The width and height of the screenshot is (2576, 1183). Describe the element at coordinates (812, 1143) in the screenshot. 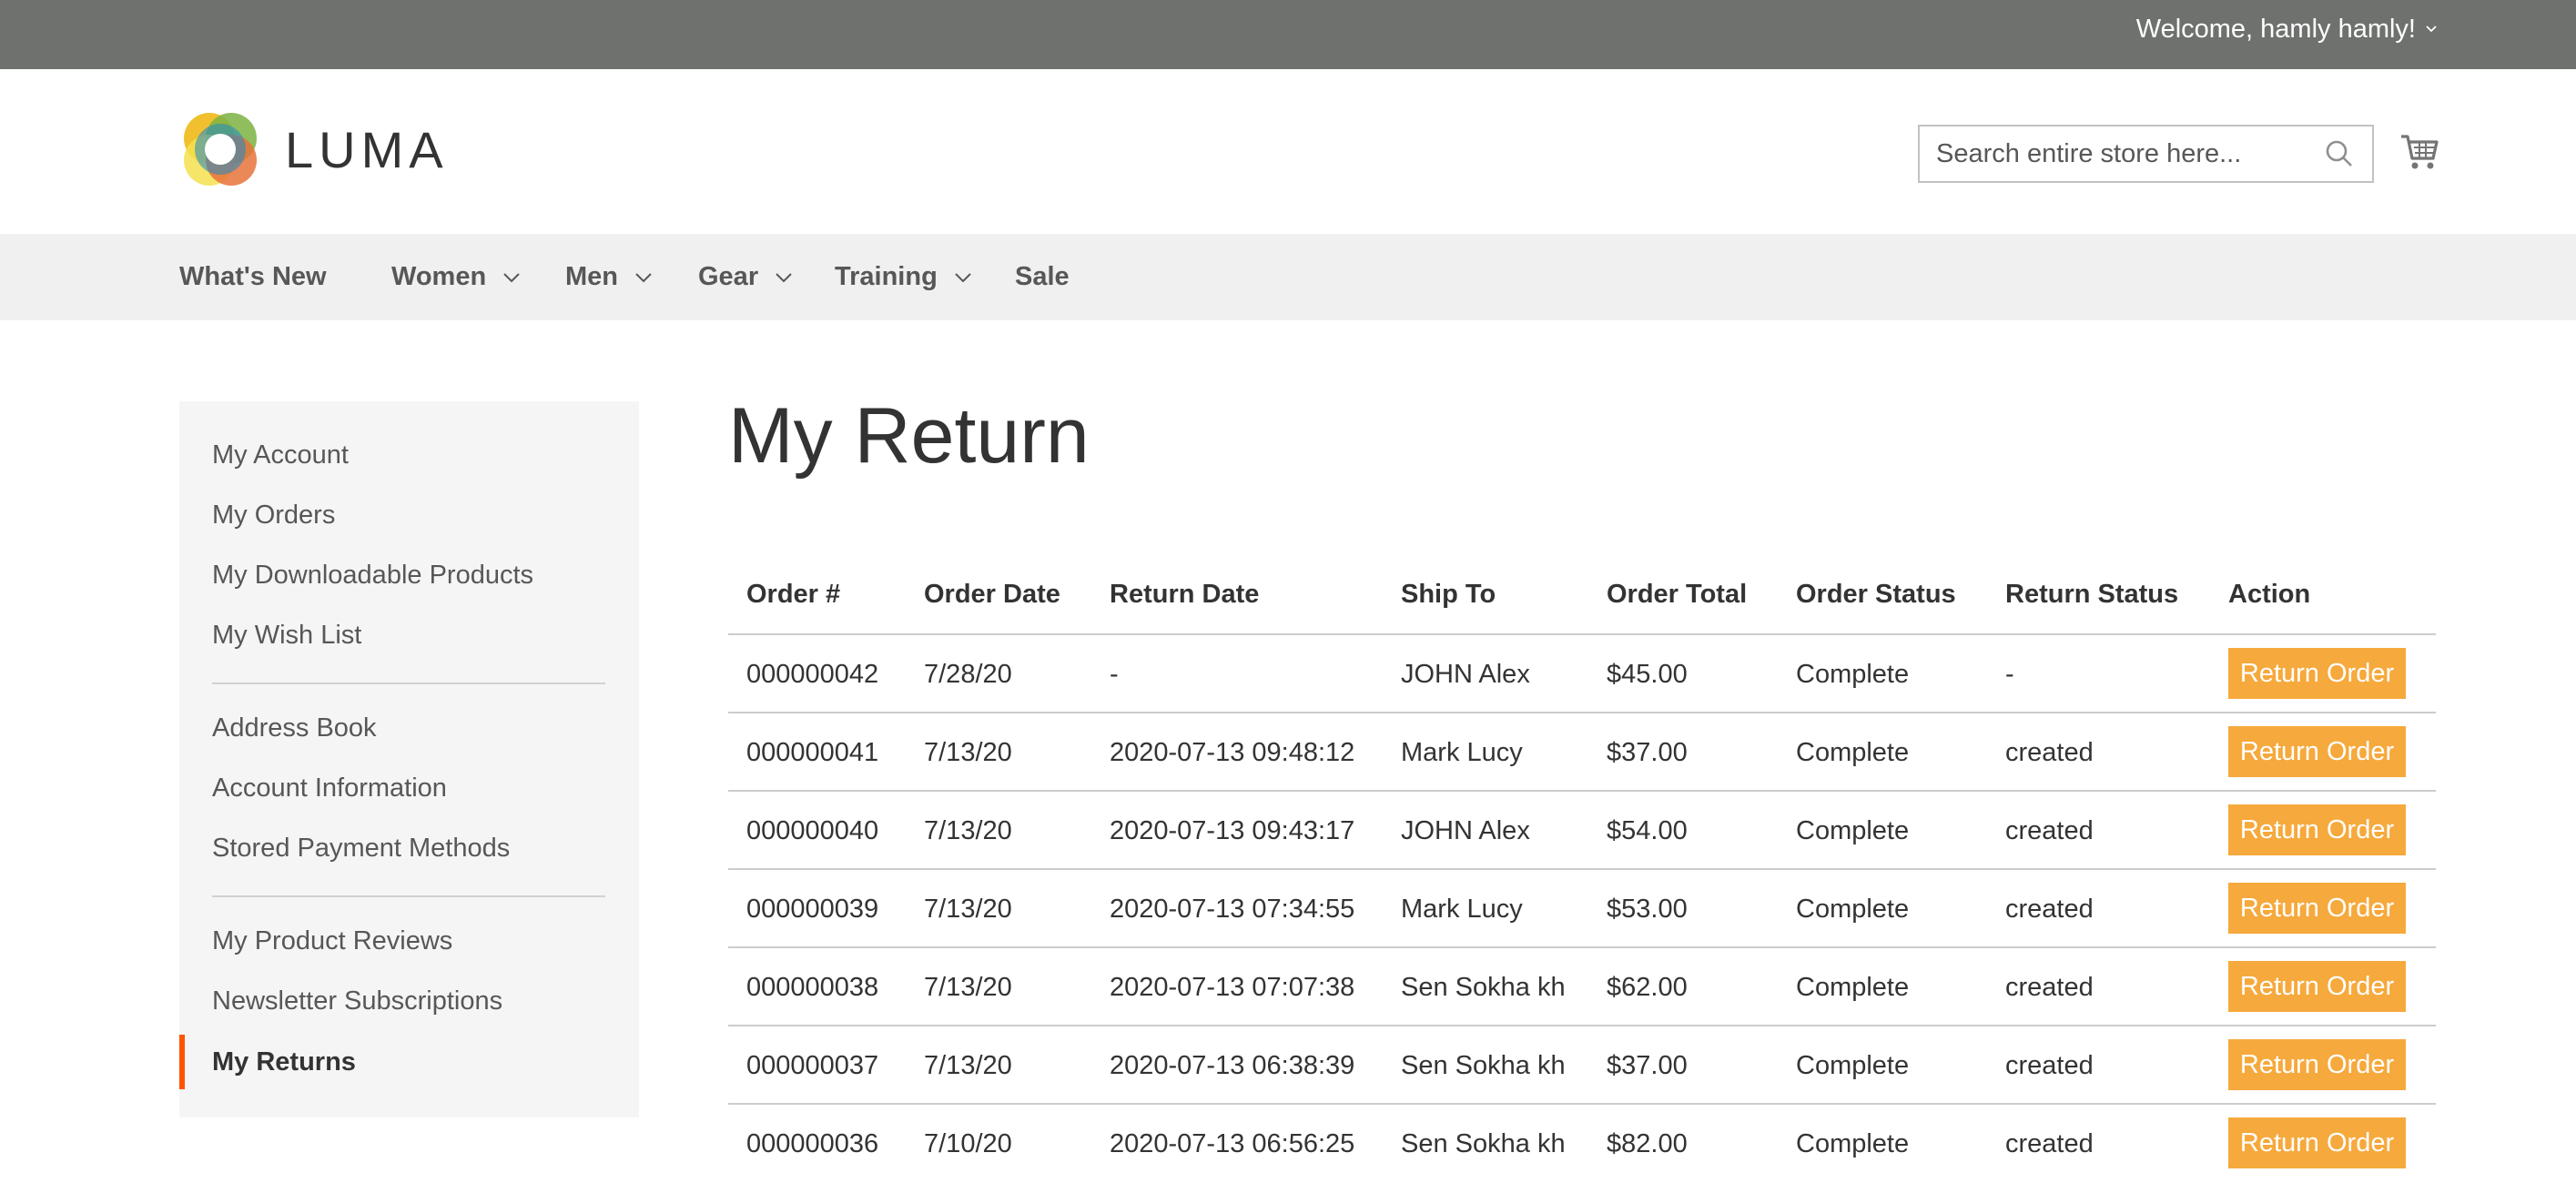

I see `cell-order-number: 000000036` at that location.